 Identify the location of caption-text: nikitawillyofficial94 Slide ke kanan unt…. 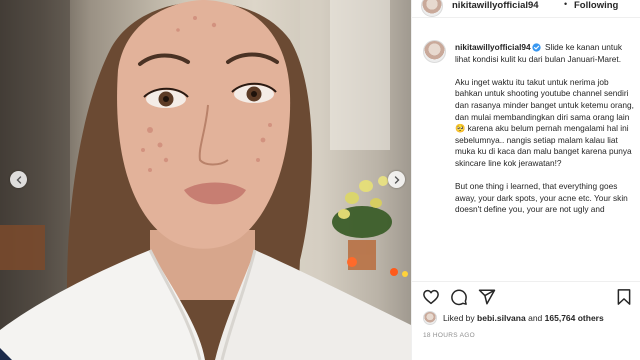
(545, 129).